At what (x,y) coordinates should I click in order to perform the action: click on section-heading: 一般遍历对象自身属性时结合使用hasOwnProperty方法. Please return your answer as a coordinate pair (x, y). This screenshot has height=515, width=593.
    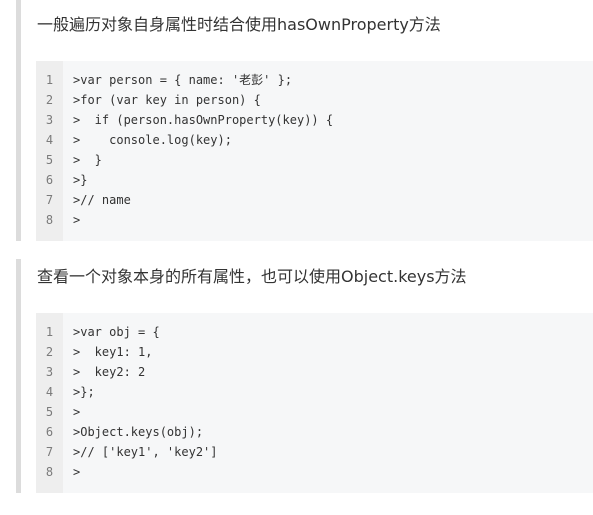
    Looking at the image, I should click on (239, 24).